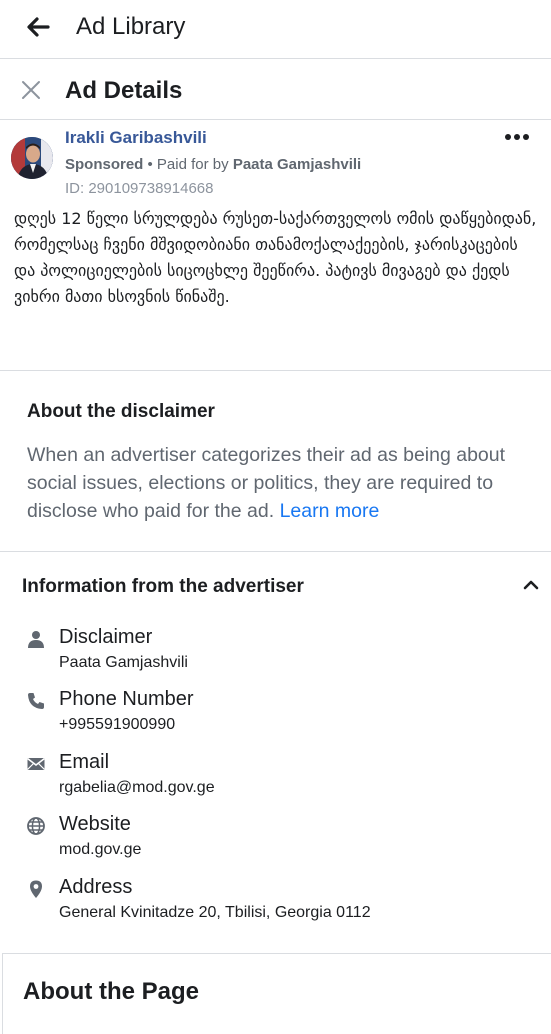  What do you see at coordinates (124, 90) in the screenshot?
I see `ad-details-title: Ad Details` at bounding box center [124, 90].